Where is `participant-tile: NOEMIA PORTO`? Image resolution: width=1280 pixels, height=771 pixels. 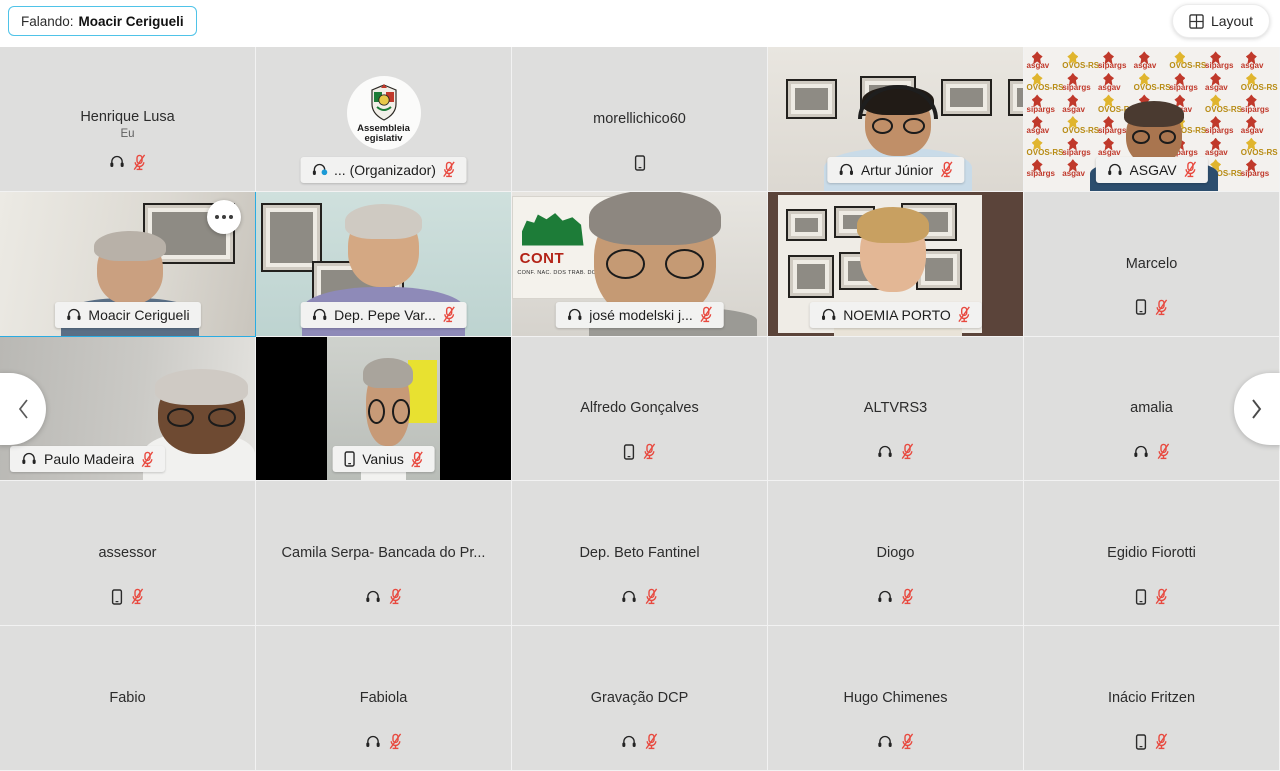
participant-tile: NOEMIA PORTO is located at coordinates (896, 264).